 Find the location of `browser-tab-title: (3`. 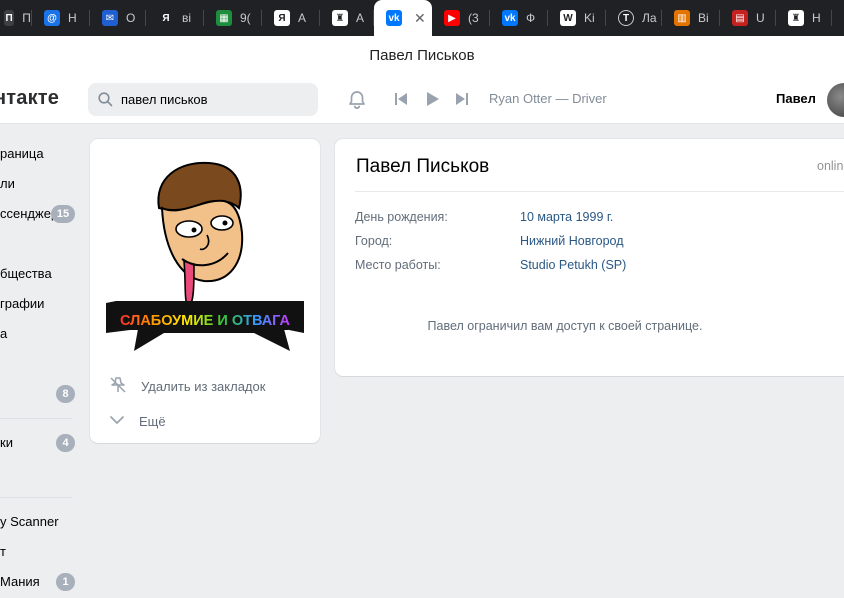

browser-tab-title: (3 is located at coordinates (473, 18).